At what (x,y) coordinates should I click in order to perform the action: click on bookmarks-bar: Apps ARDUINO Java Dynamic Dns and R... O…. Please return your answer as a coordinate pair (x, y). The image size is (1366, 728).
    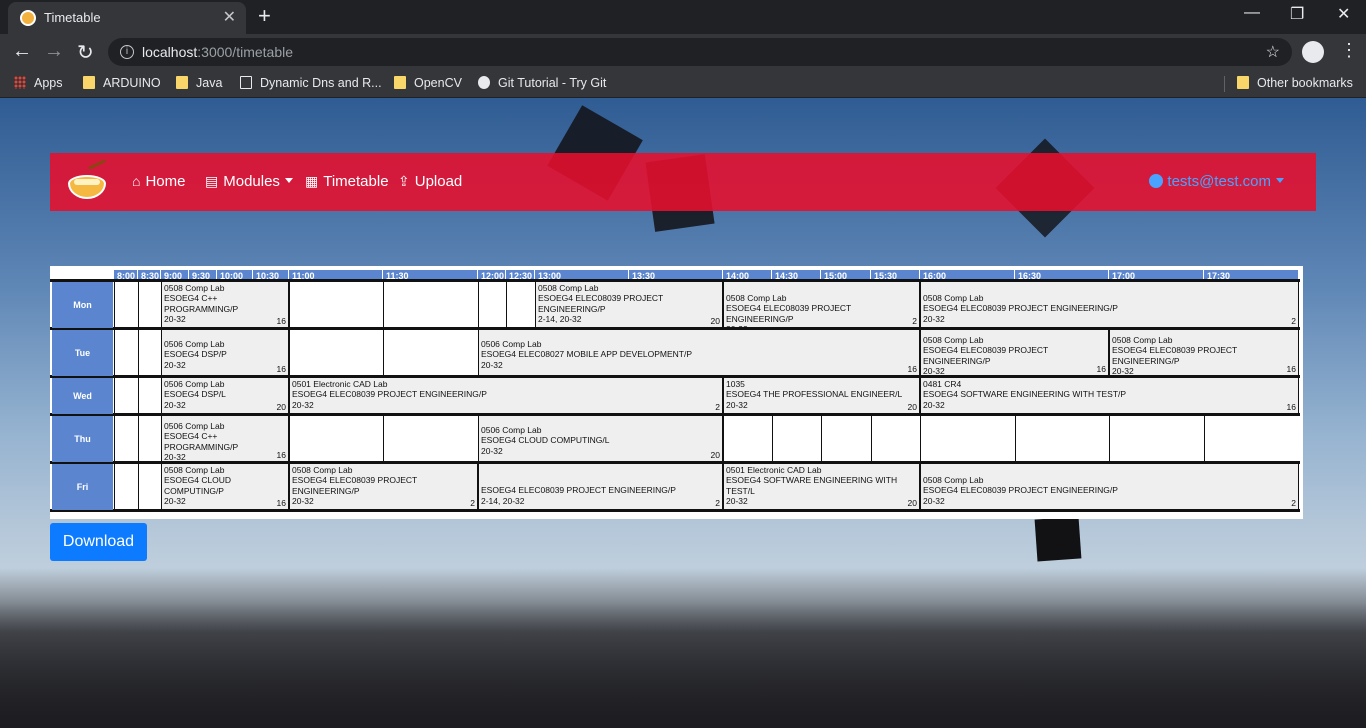
    Looking at the image, I should click on (683, 84).